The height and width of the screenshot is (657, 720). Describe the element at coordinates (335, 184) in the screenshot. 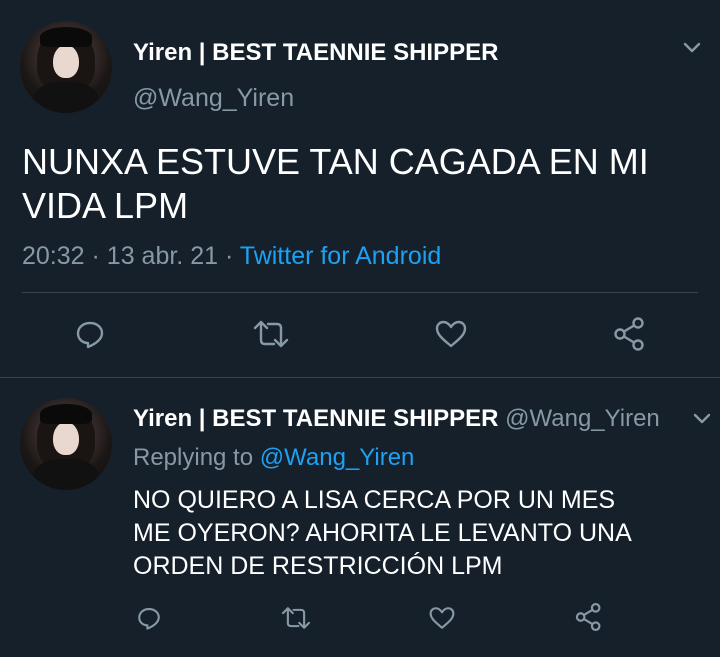

I see `tweet-text: NUNXA ESTUVE TAN CAGADA EN MI VIDA LPM` at that location.